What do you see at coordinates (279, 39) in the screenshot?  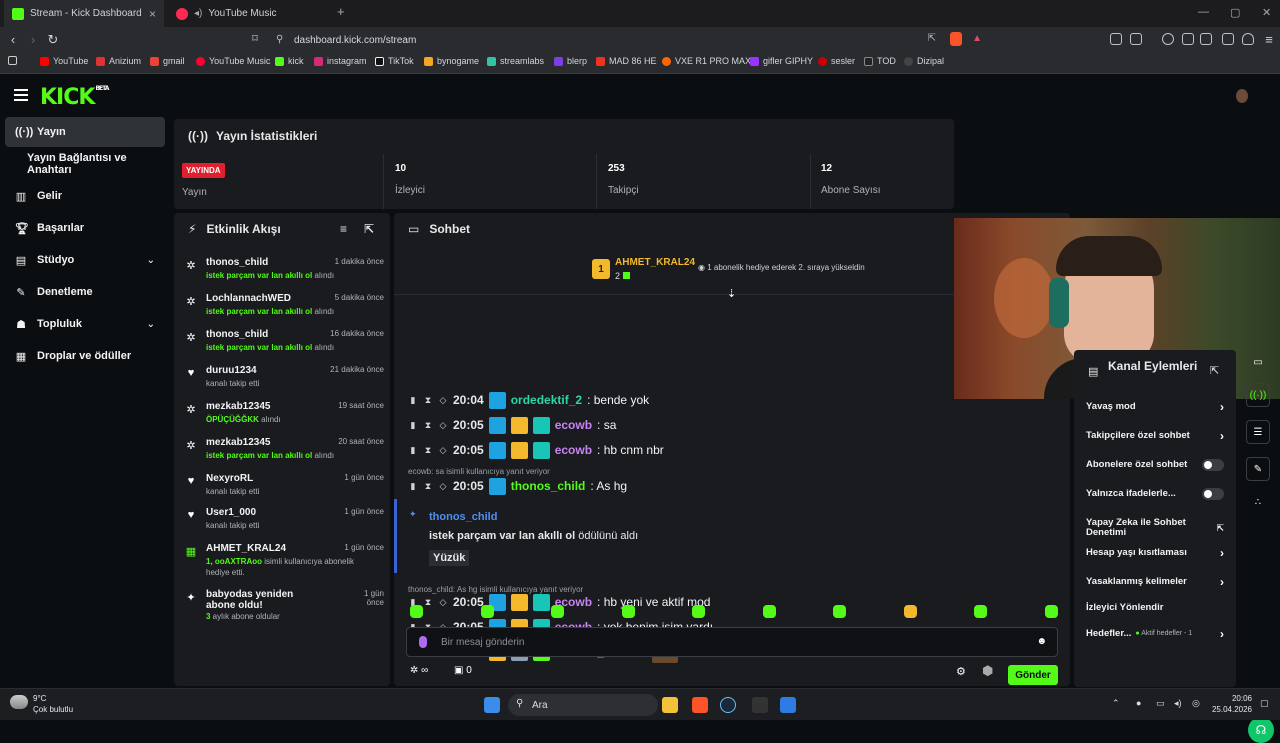 I see `site-info-icon: ⚲` at bounding box center [279, 39].